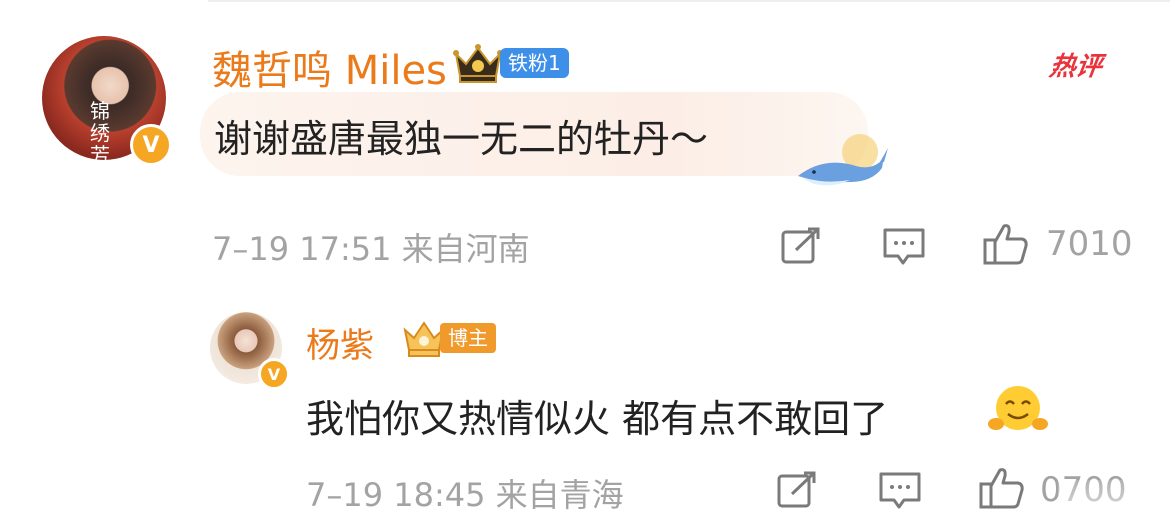  What do you see at coordinates (340, 342) in the screenshot?
I see `username-yangzi: 杨紫` at bounding box center [340, 342].